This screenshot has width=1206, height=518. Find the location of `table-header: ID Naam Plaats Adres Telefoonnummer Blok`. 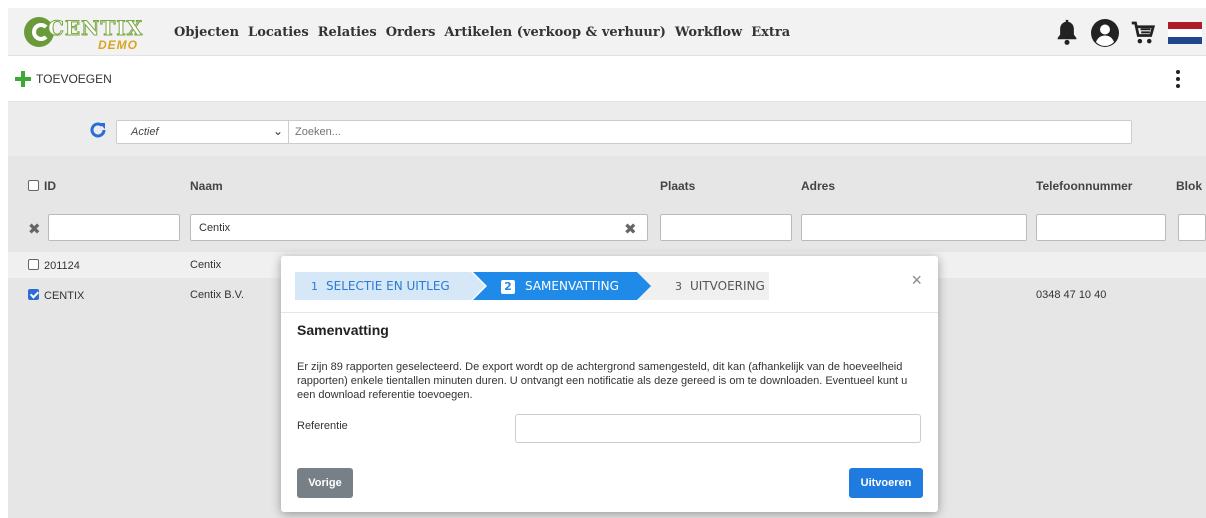

table-header: ID Naam Plaats Adres Telefoonnummer Blok is located at coordinates (607, 181).